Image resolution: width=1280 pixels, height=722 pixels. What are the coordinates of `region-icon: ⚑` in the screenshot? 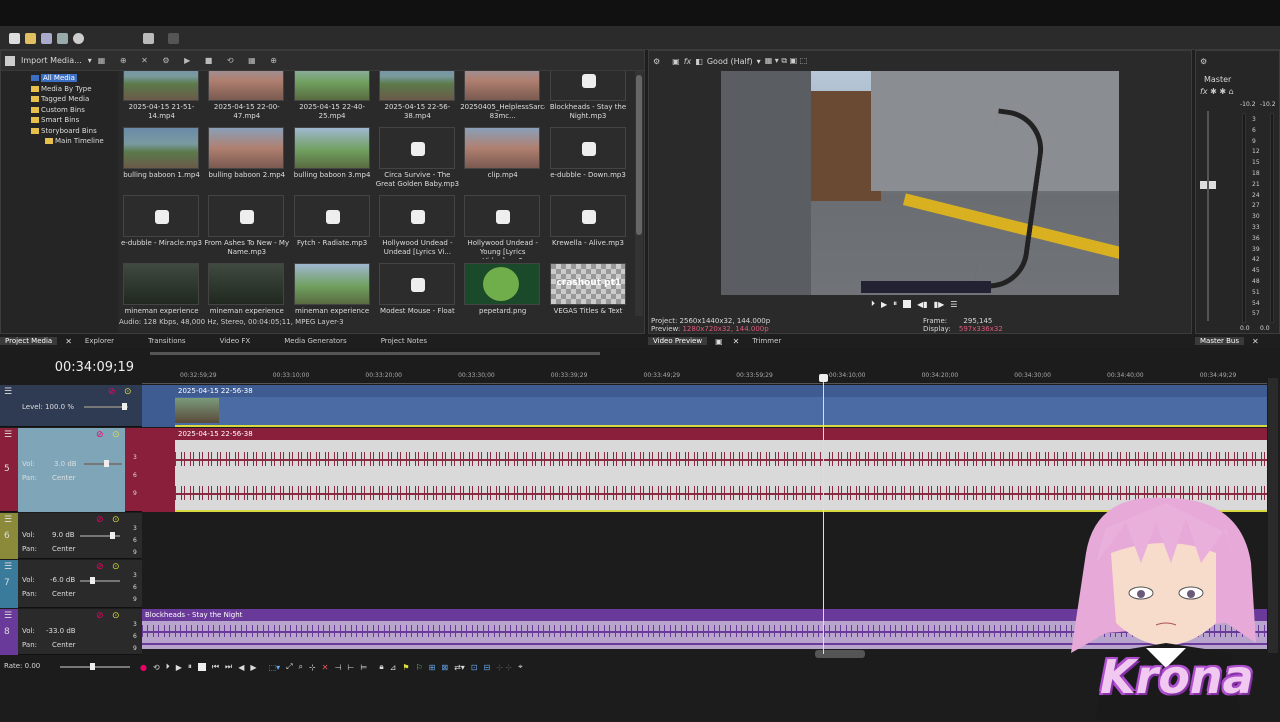 It's located at (405, 667).